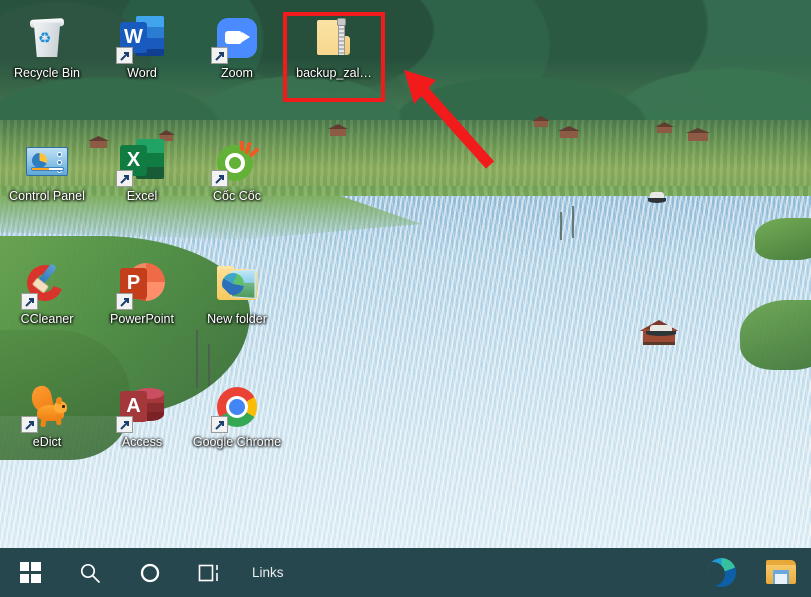 The width and height of the screenshot is (811, 597). I want to click on desktop-icon-label: PowerPoint, so click(142, 319).